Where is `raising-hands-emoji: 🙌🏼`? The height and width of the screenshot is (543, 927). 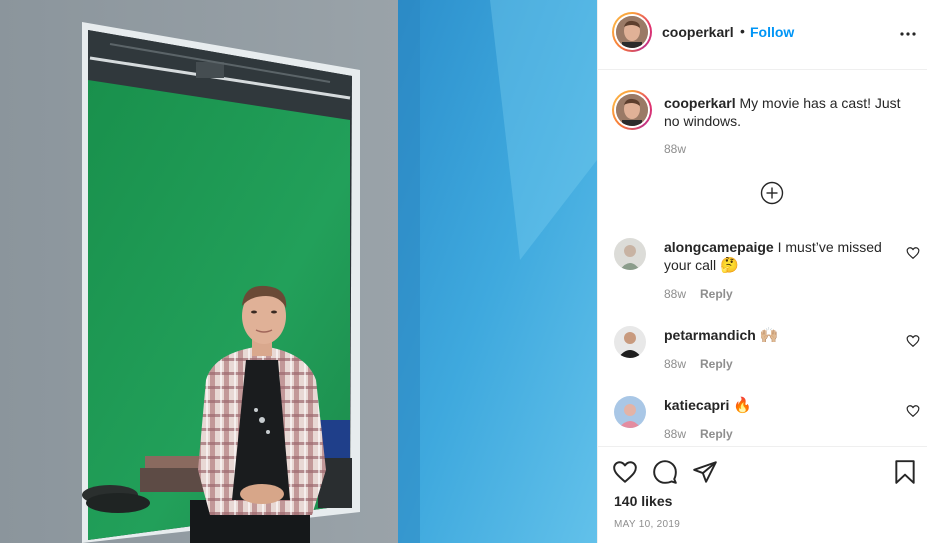 raising-hands-emoji: 🙌🏼 is located at coordinates (769, 335).